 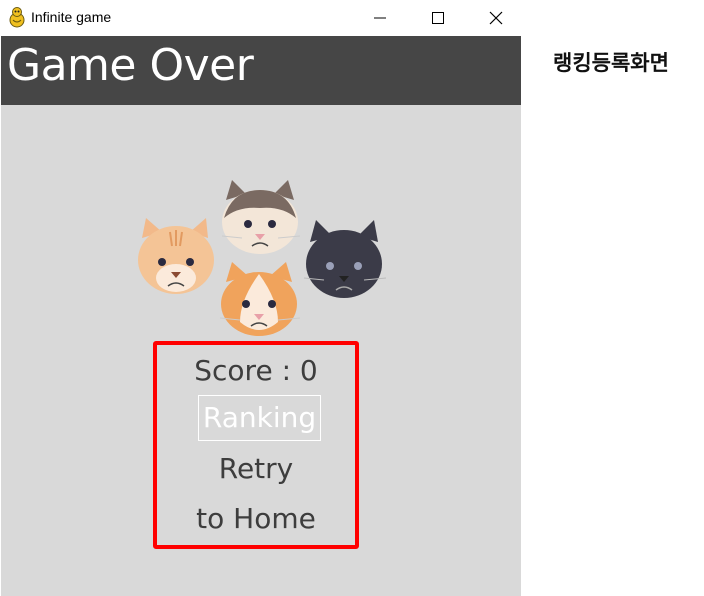 What do you see at coordinates (256, 370) in the screenshot?
I see `score-label: Score : 0` at bounding box center [256, 370].